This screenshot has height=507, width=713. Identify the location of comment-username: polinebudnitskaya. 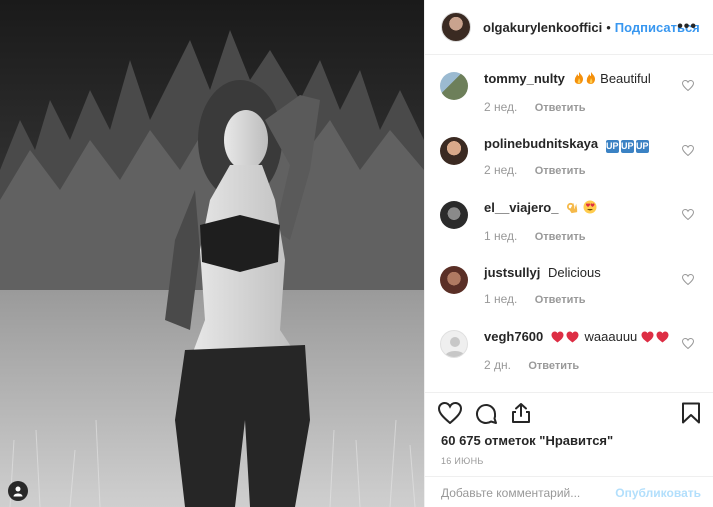
(541, 143).